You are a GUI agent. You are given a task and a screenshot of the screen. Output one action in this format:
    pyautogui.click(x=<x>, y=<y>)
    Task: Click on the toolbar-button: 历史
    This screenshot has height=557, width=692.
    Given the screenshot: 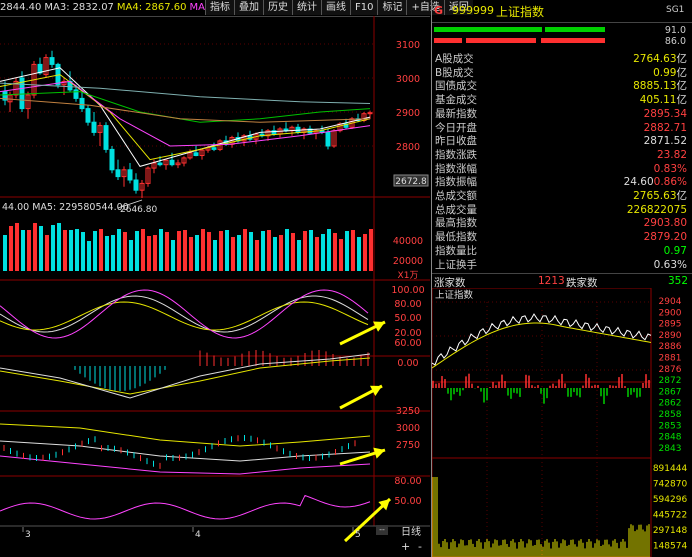 What is the action you would take?
    pyautogui.click(x=277, y=7)
    